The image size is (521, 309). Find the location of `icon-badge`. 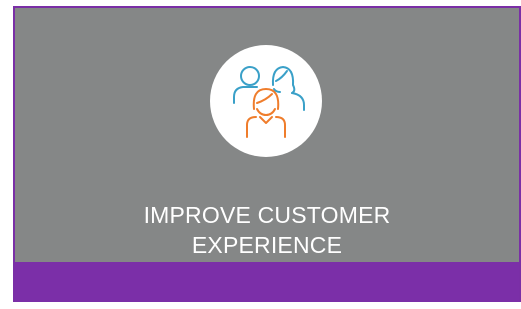

icon-badge is located at coordinates (266, 101).